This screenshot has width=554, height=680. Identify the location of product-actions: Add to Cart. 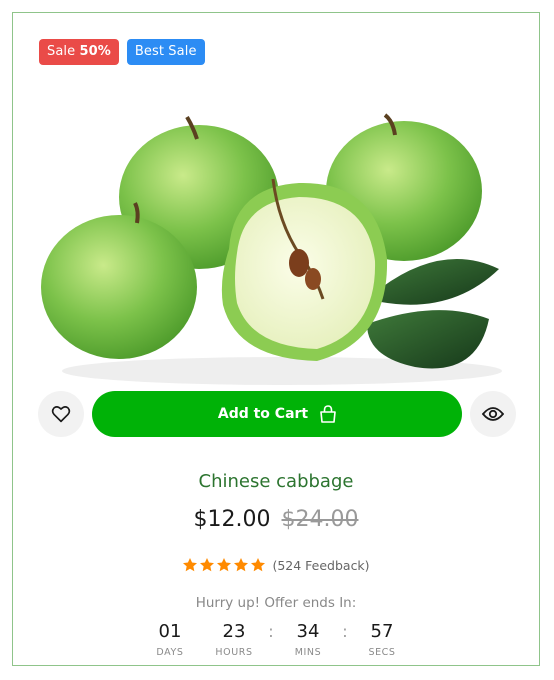
(277, 414).